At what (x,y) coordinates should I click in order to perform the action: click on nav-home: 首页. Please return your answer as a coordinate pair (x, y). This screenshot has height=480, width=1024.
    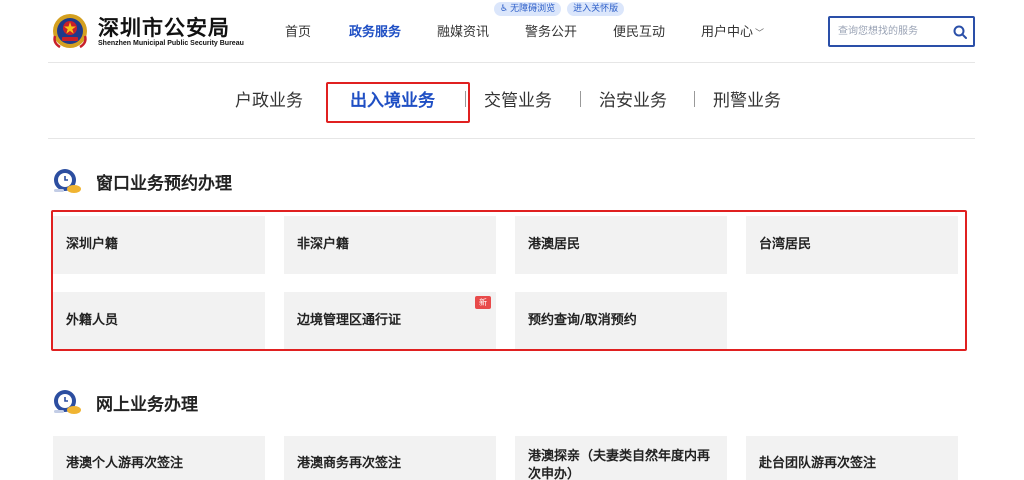
    Looking at the image, I should click on (298, 30).